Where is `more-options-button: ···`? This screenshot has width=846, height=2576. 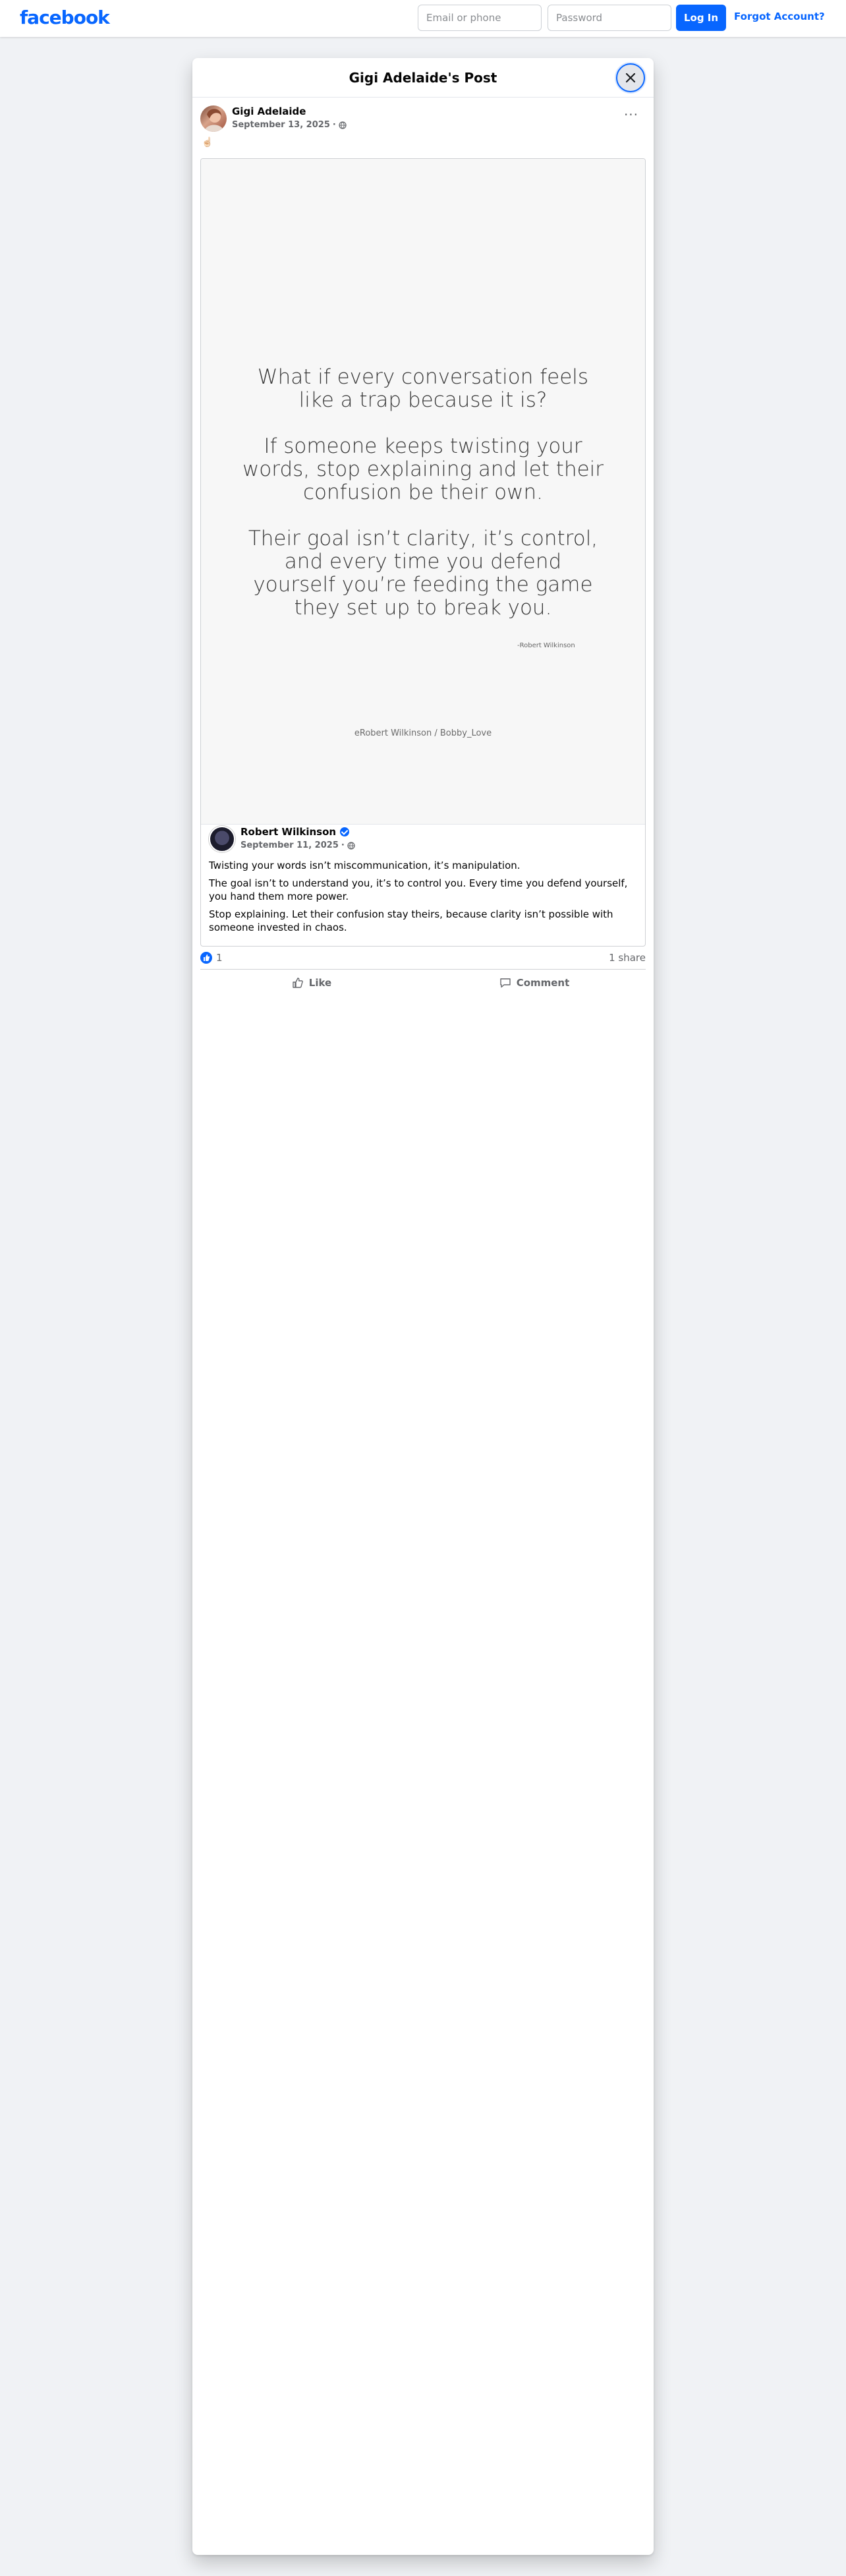
more-options-button: ··· is located at coordinates (631, 116).